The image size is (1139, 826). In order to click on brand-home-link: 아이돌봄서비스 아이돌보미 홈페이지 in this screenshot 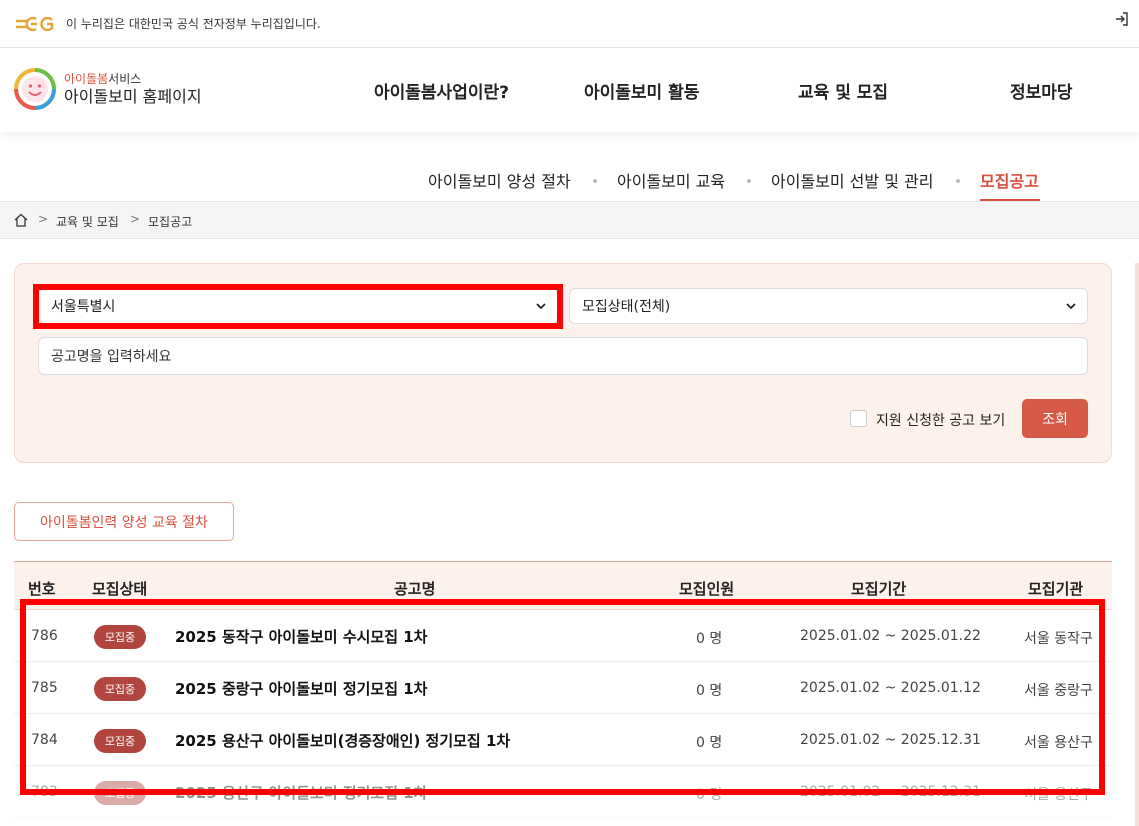, I will do `click(108, 89)`.